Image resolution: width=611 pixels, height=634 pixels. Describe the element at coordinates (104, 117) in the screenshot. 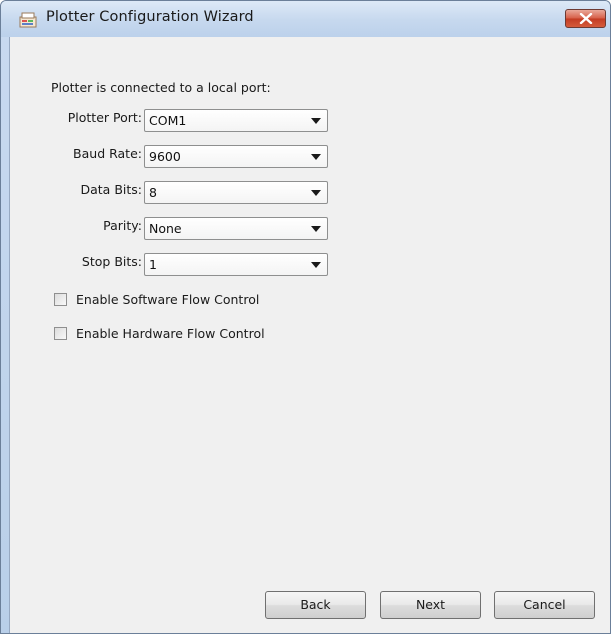

I see `plotter-port-label: Plotter Port:` at that location.